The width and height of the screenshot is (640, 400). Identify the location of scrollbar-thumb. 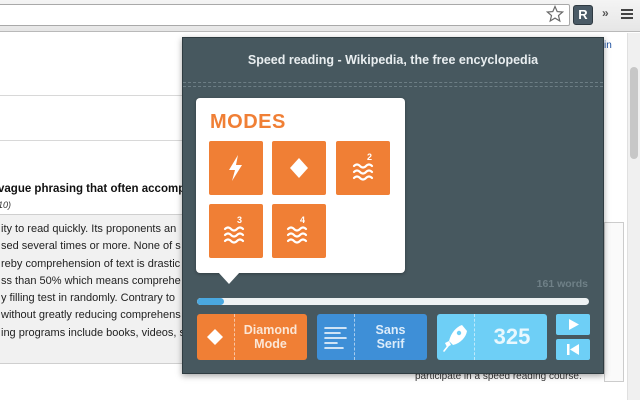
(634, 113).